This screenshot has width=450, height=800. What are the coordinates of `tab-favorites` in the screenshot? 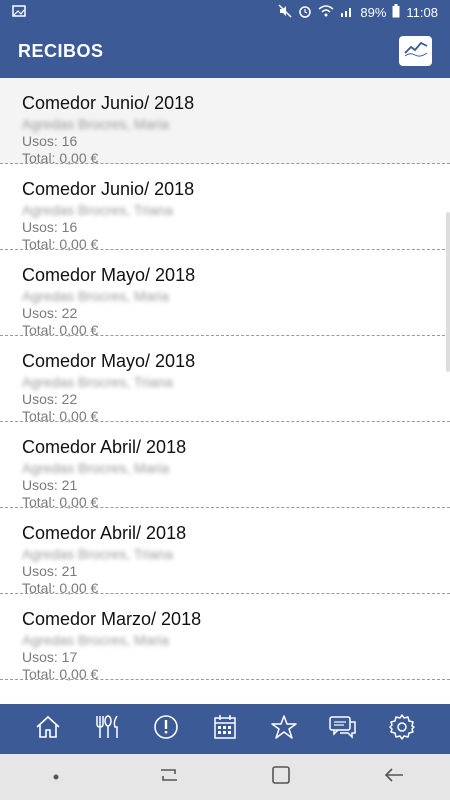 It's located at (284, 729).